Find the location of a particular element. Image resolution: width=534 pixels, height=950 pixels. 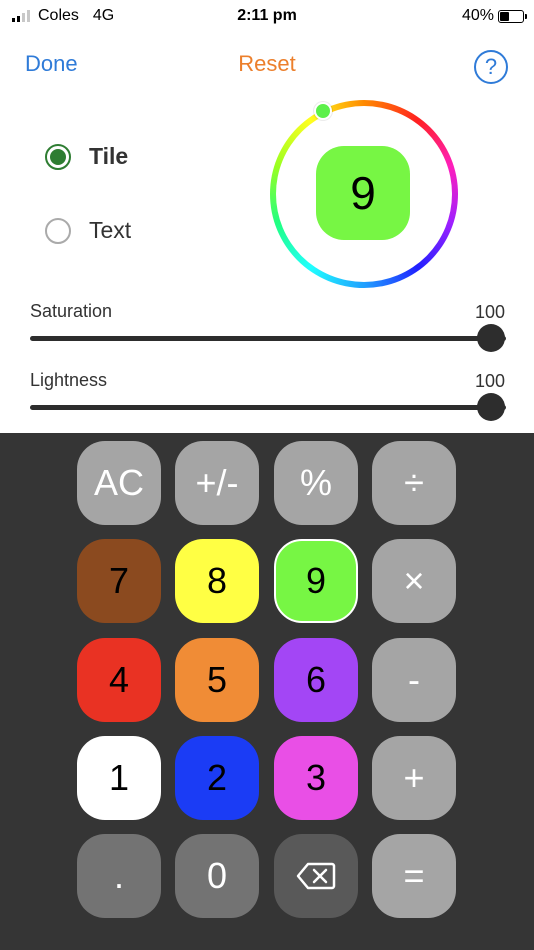

key-plus-minus: +/- is located at coordinates (217, 483).